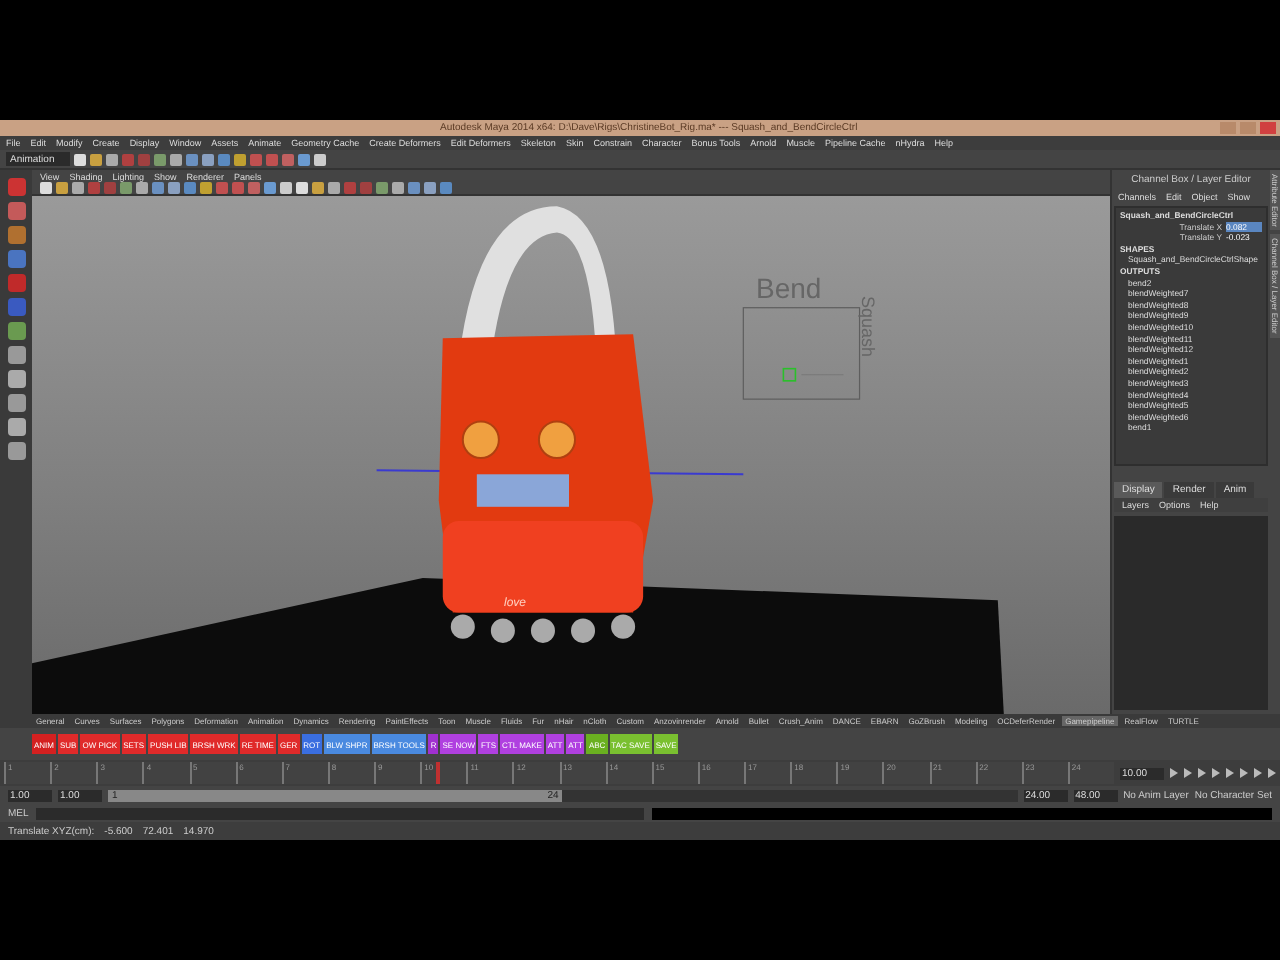 The height and width of the screenshot is (960, 1280). I want to click on control-curve-drawing, so click(801, 353).